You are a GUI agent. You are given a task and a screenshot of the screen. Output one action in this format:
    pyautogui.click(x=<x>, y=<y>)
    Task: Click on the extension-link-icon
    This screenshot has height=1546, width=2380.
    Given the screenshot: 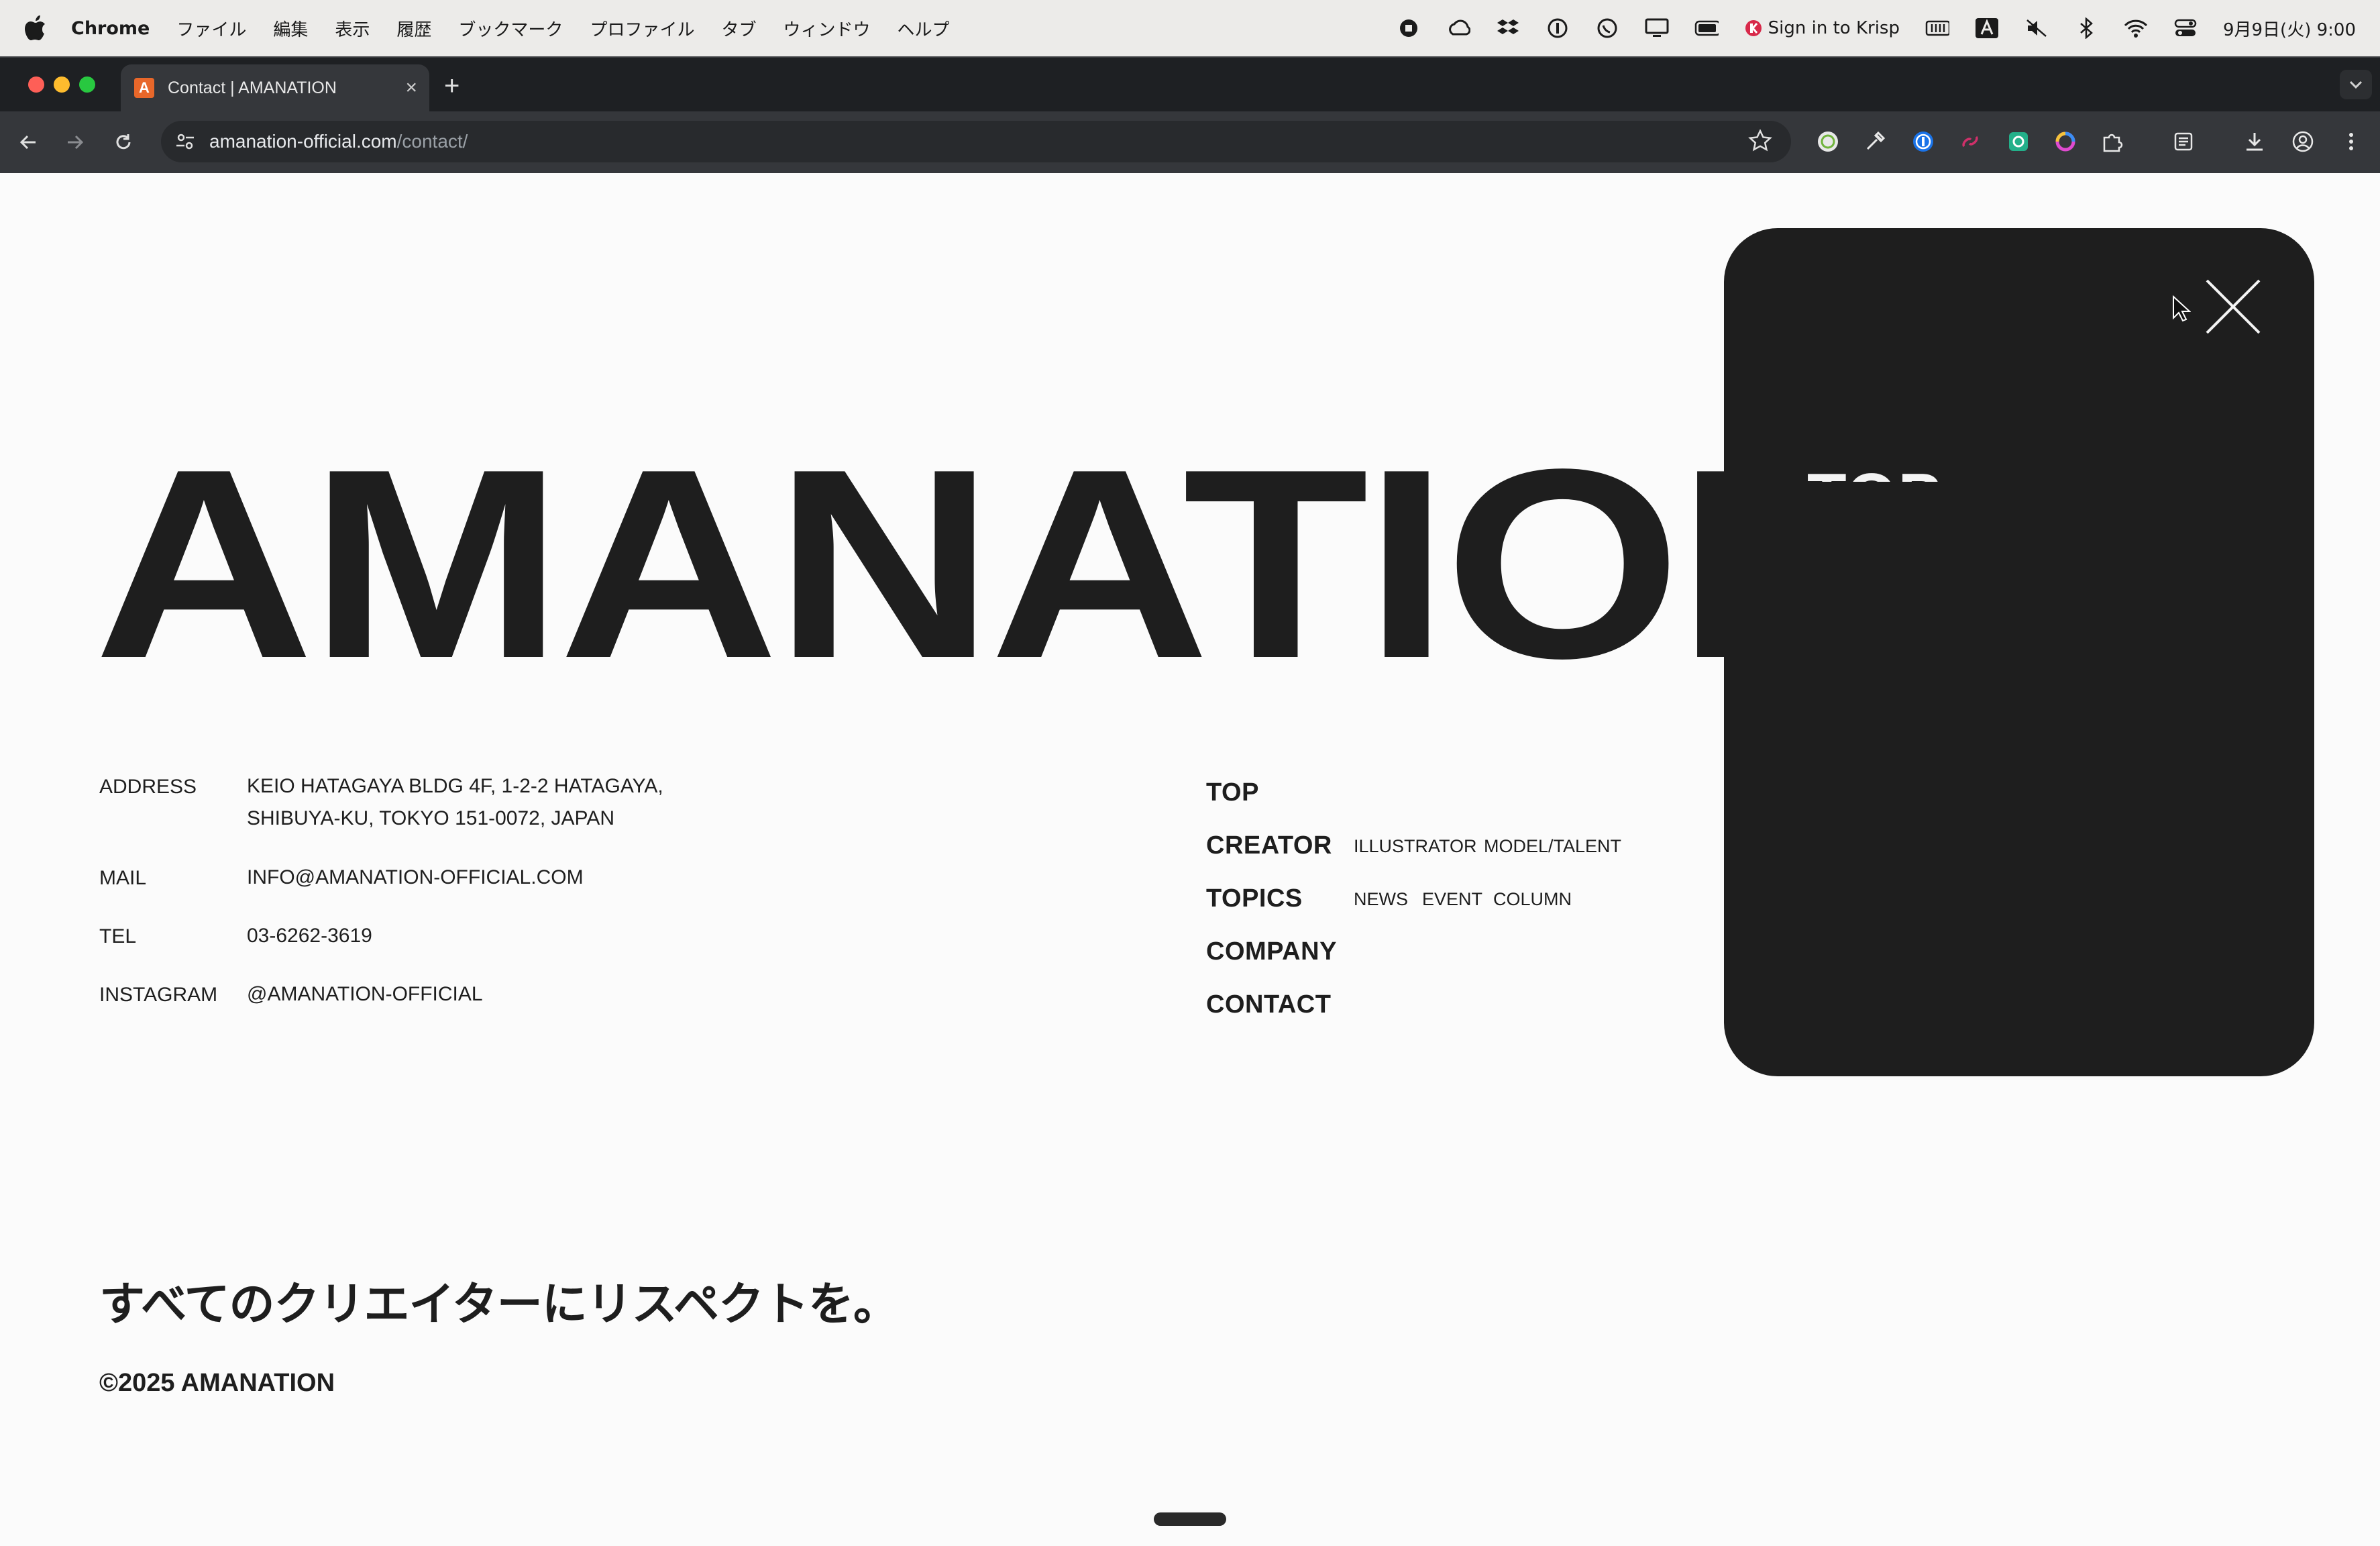 What is the action you would take?
    pyautogui.click(x=1970, y=141)
    